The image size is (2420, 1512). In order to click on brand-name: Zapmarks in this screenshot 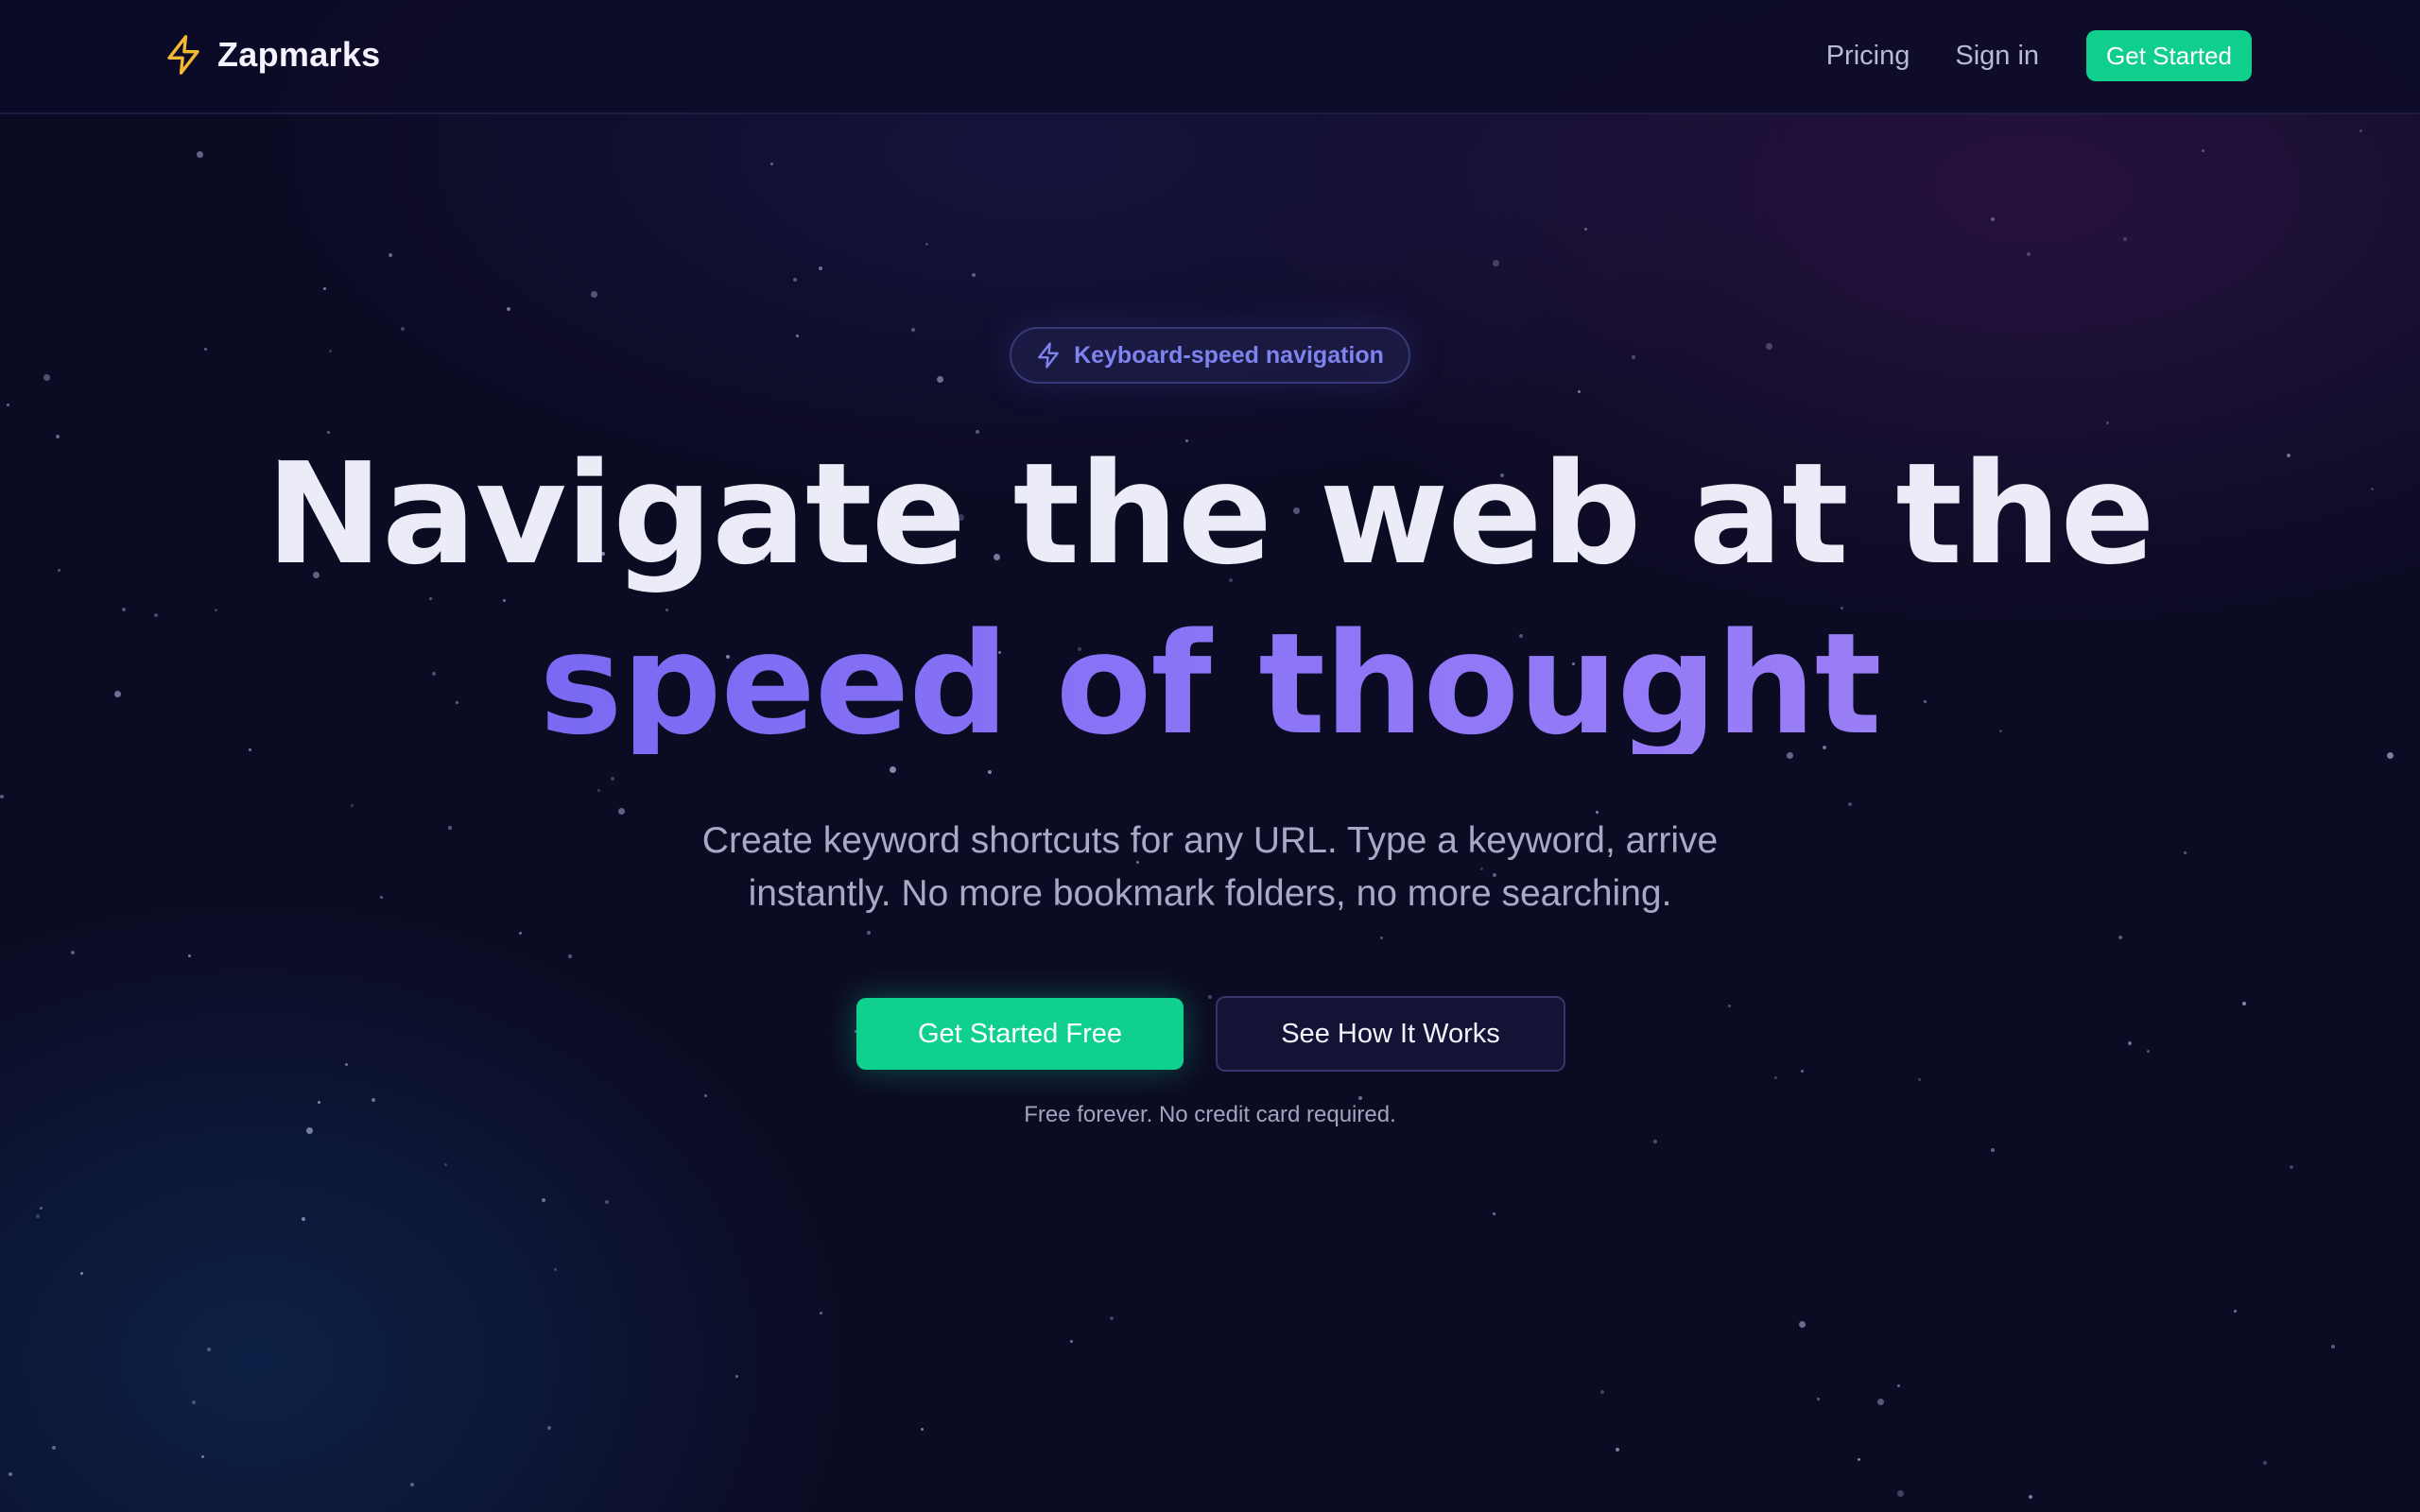, I will do `click(299, 54)`.